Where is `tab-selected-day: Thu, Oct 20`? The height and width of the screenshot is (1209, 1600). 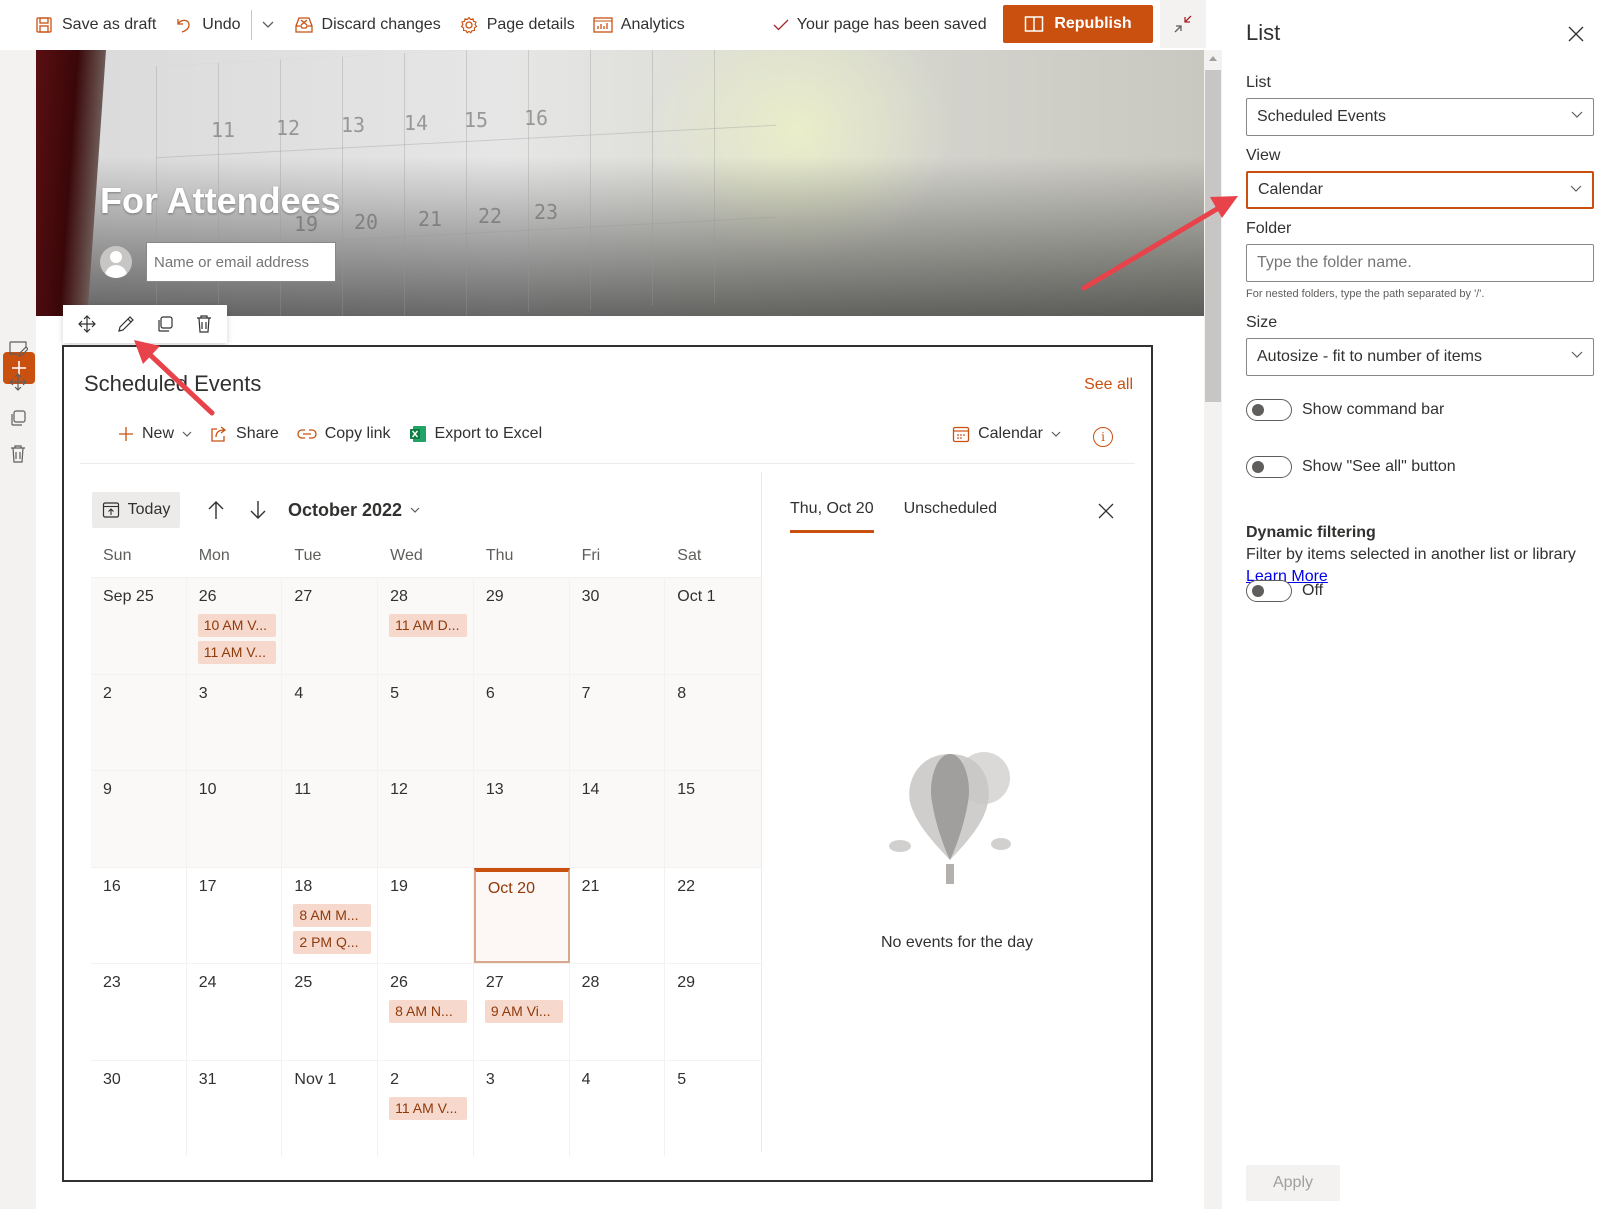 tab-selected-day: Thu, Oct 20 is located at coordinates (832, 516).